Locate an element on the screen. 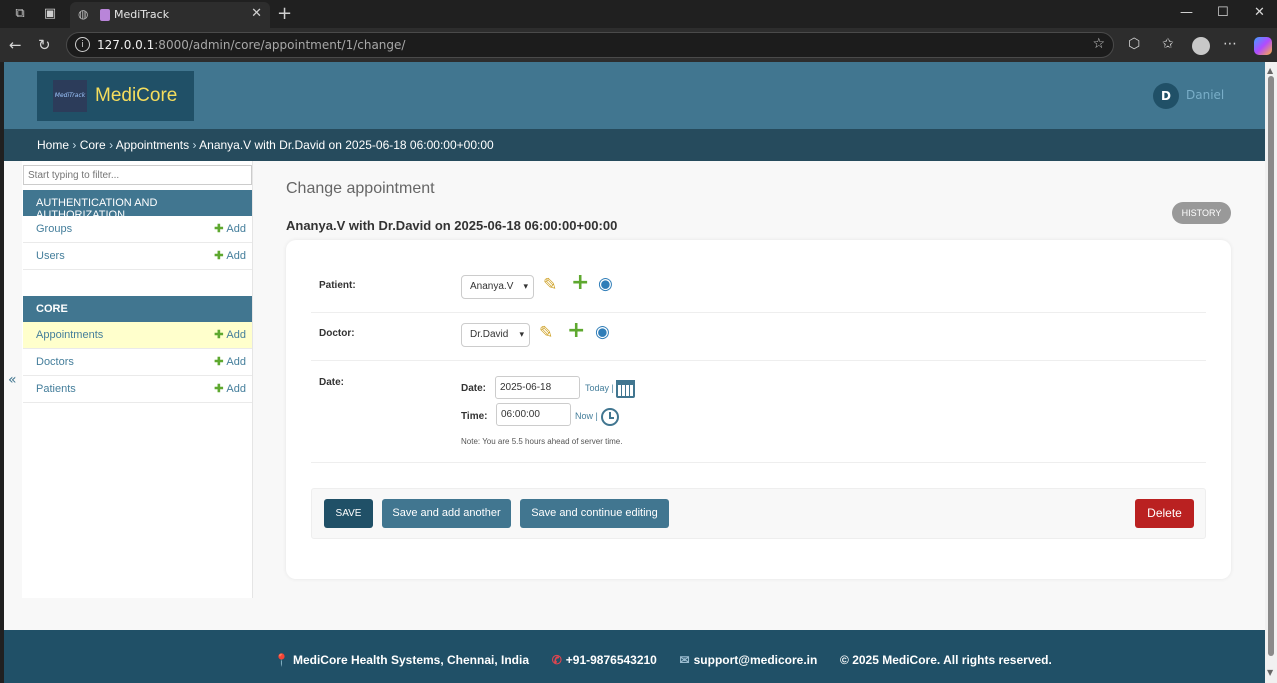 This screenshot has height=683, width=1277. favorites-icon: ✩ is located at coordinates (1168, 44).